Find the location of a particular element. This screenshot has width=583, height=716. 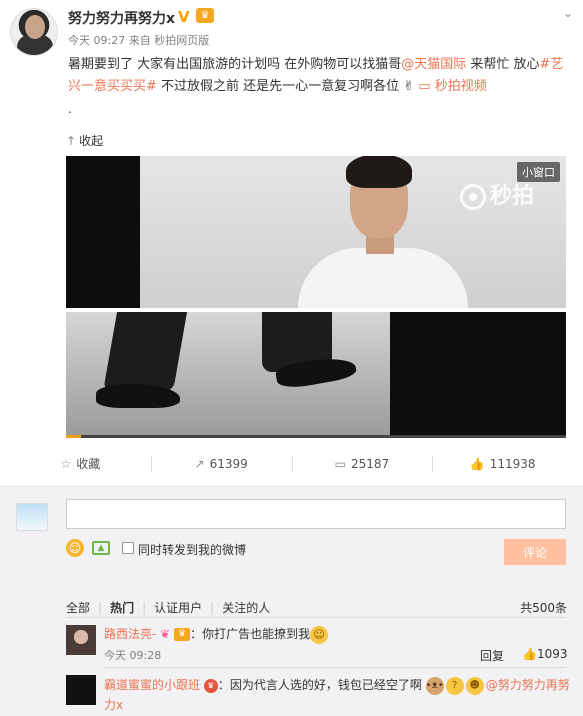

comment-text: 路西法亮- ❦ ♛ ：你打广告也能撩到我 ☺ is located at coordinates (216, 634).